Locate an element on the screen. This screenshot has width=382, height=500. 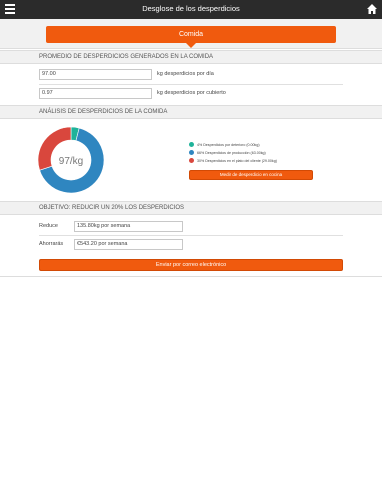
legend-text: 4% Desperdicios por deterioro (0.00kg) is located at coordinates (228, 144).